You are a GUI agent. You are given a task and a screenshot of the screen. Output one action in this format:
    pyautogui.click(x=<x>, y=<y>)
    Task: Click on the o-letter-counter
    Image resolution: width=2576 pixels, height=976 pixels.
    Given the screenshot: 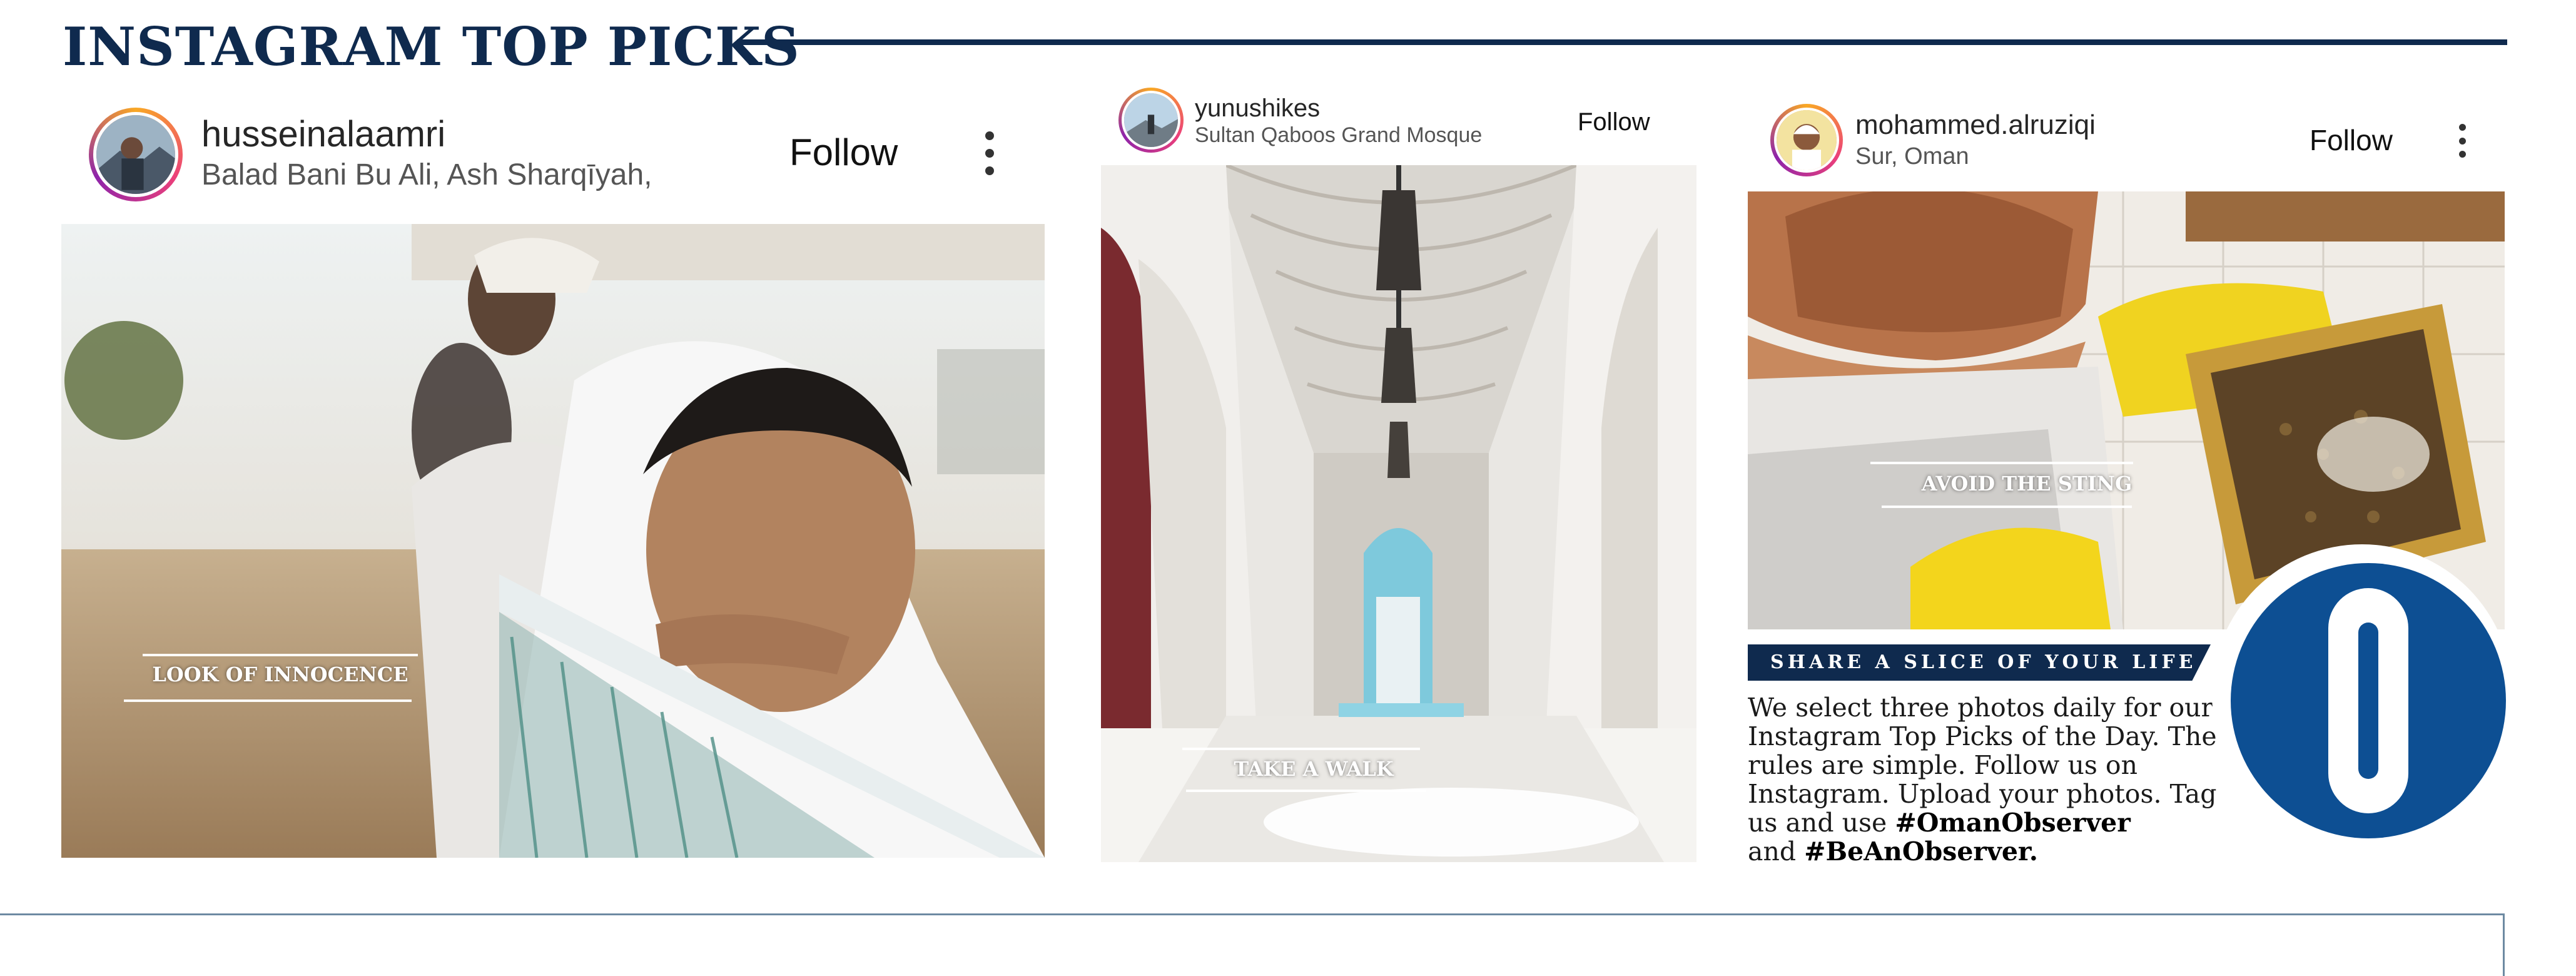 What is the action you would take?
    pyautogui.click(x=2368, y=701)
    